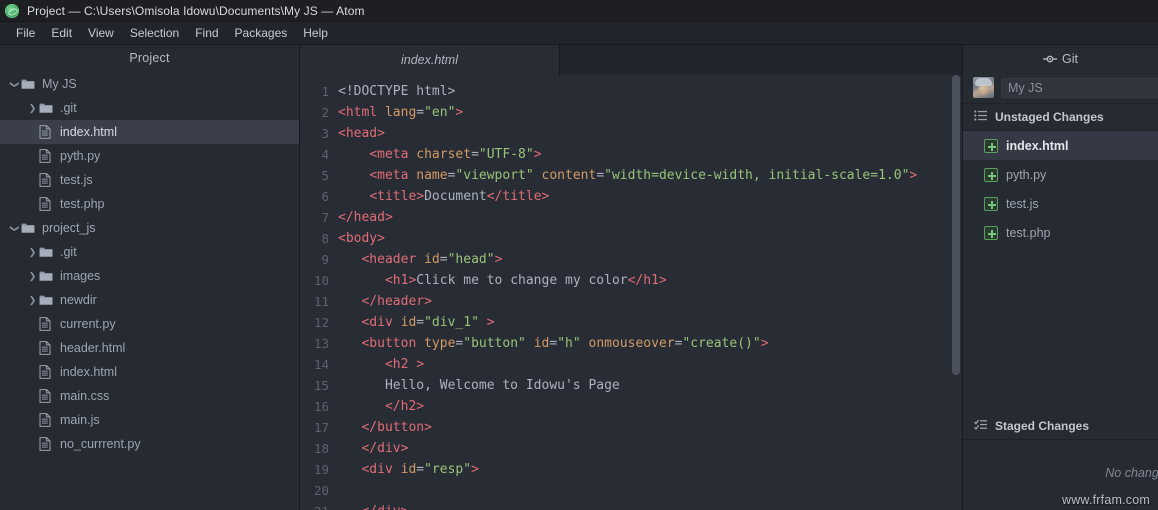 The width and height of the screenshot is (1158, 510). I want to click on token-attr: name, so click(432, 175).